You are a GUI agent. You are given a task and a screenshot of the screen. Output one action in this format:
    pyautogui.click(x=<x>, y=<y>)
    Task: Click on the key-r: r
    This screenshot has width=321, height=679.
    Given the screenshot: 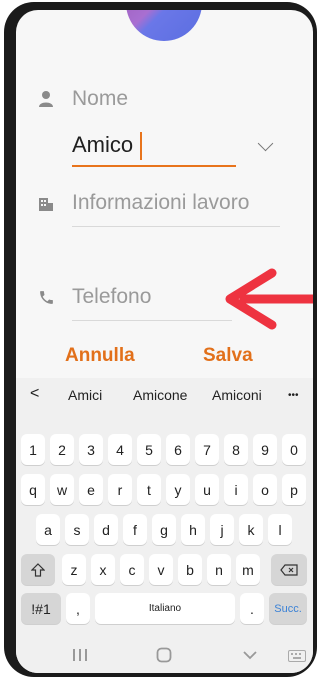 What is the action you would take?
    pyautogui.click(x=120, y=489)
    